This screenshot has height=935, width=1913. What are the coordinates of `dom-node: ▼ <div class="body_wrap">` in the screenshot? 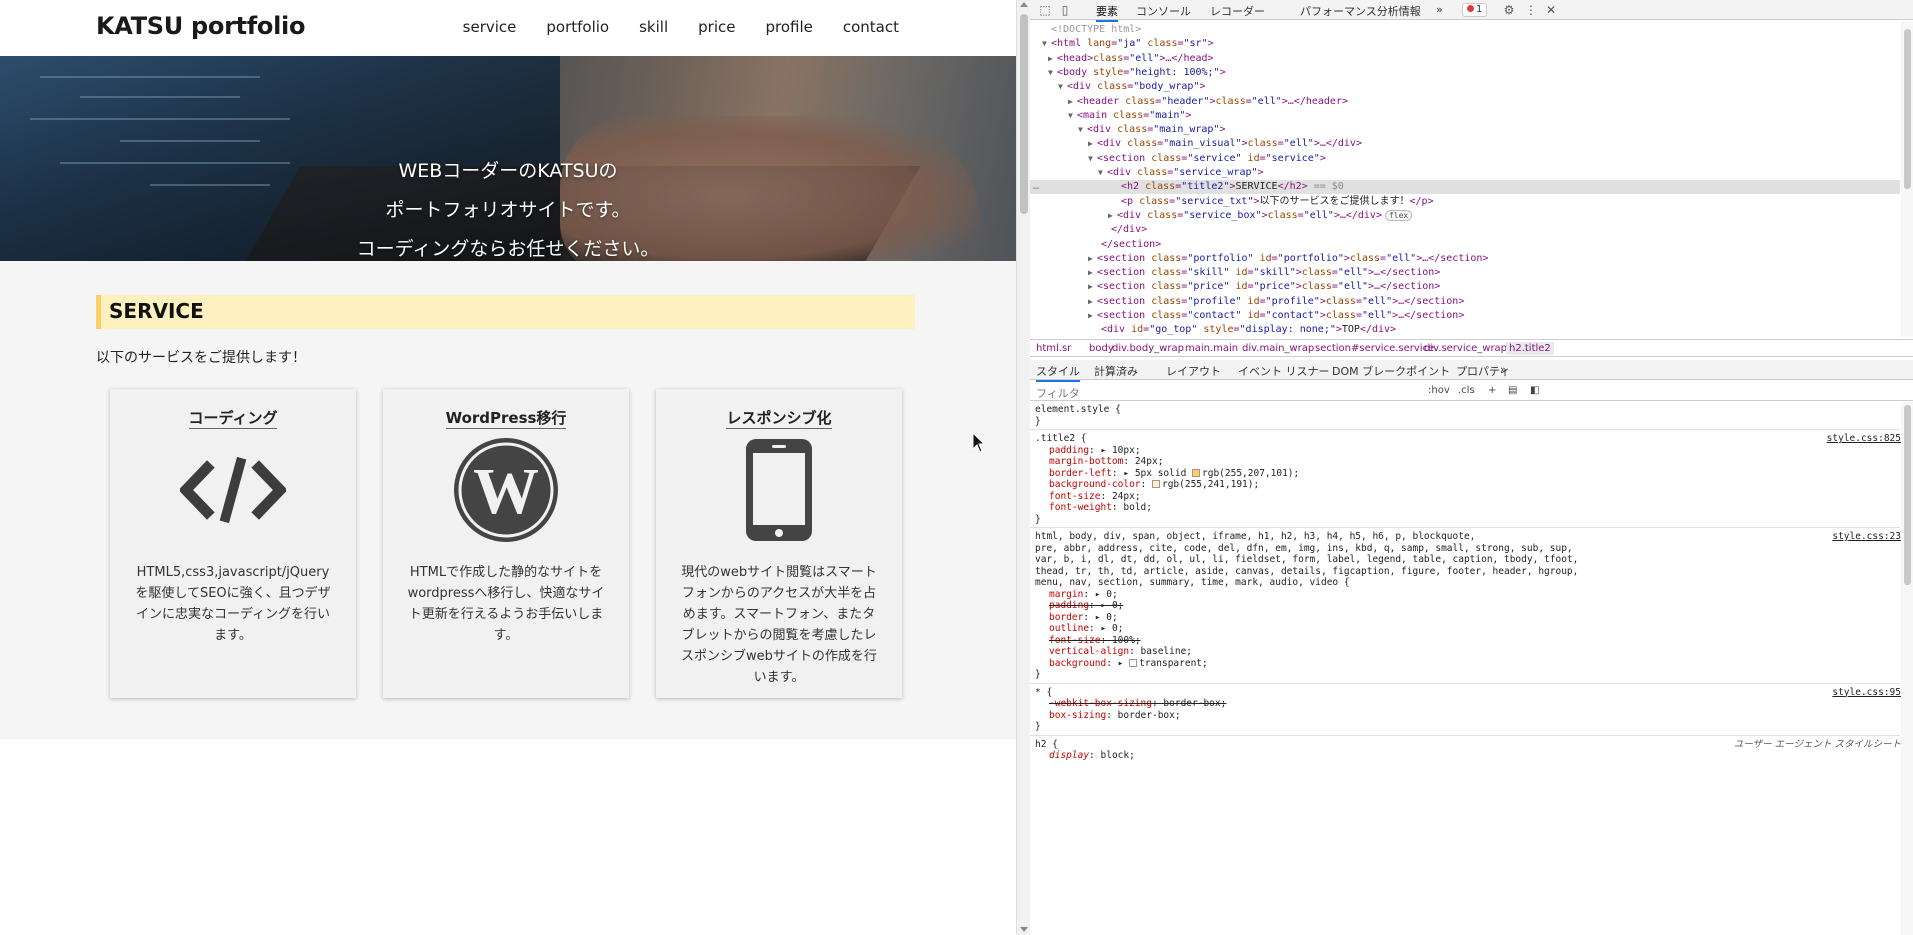 It's located at (1465, 87).